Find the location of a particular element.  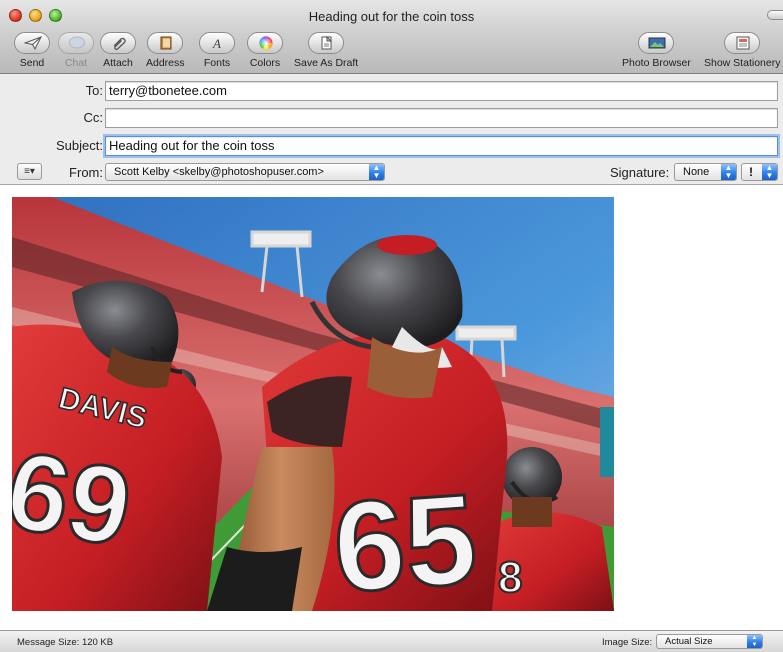

paper-plane-icon is located at coordinates (33, 43).